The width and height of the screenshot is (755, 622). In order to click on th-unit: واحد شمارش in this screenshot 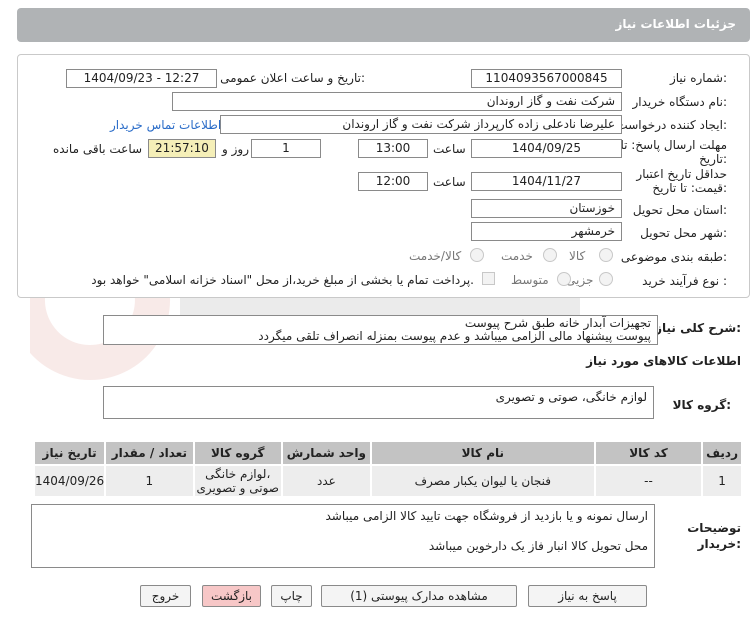, I will do `click(326, 453)`.